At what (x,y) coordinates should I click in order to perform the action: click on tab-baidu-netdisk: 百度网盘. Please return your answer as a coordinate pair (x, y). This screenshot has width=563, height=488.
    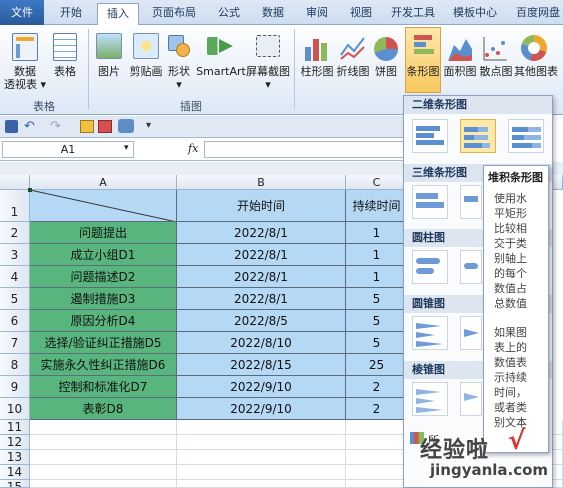
    Looking at the image, I should click on (535, 14).